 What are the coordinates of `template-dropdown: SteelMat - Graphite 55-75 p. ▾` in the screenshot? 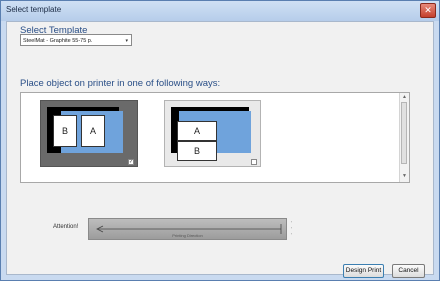 It's located at (76, 40).